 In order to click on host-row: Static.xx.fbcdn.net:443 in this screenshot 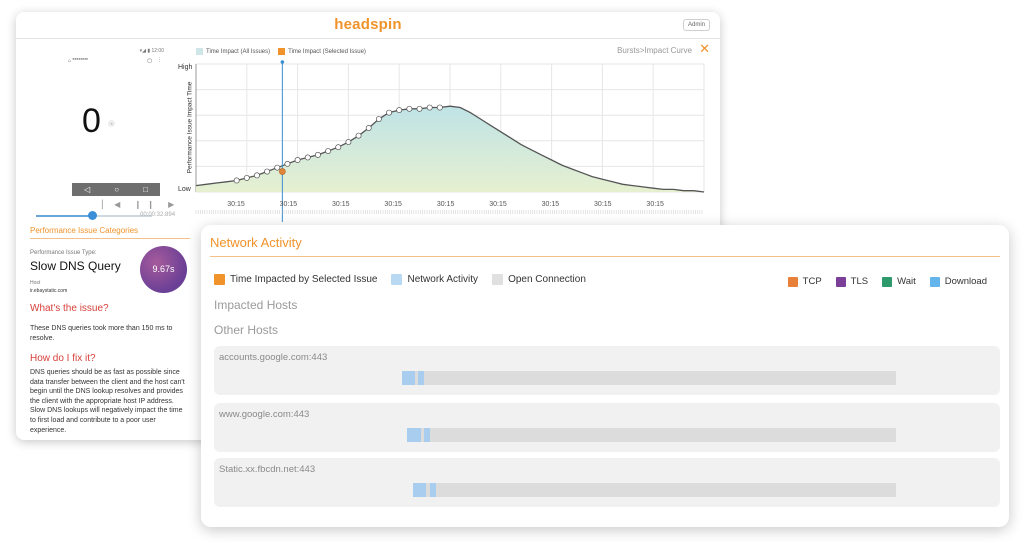, I will do `click(607, 482)`.